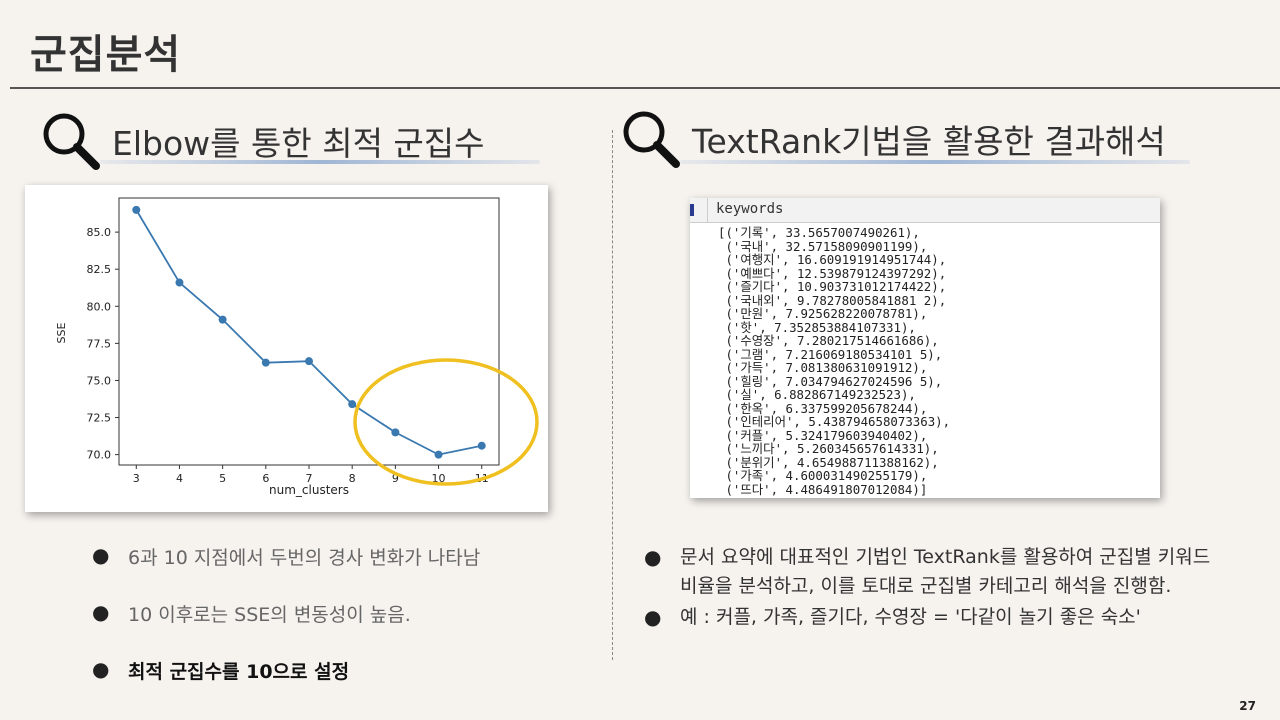  Describe the element at coordinates (929, 141) in the screenshot. I see `right-heading-text: TextRank기법을 활용한 결과해석` at that location.